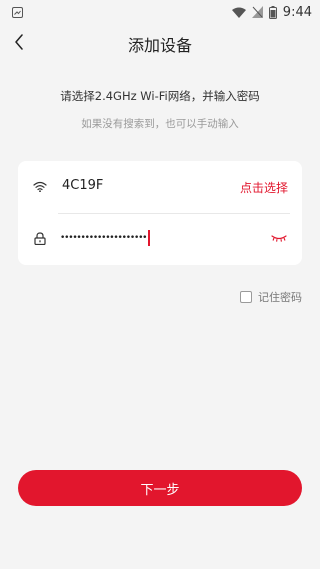 The height and width of the screenshot is (569, 320). I want to click on page-title: 添加设备, so click(159, 45).